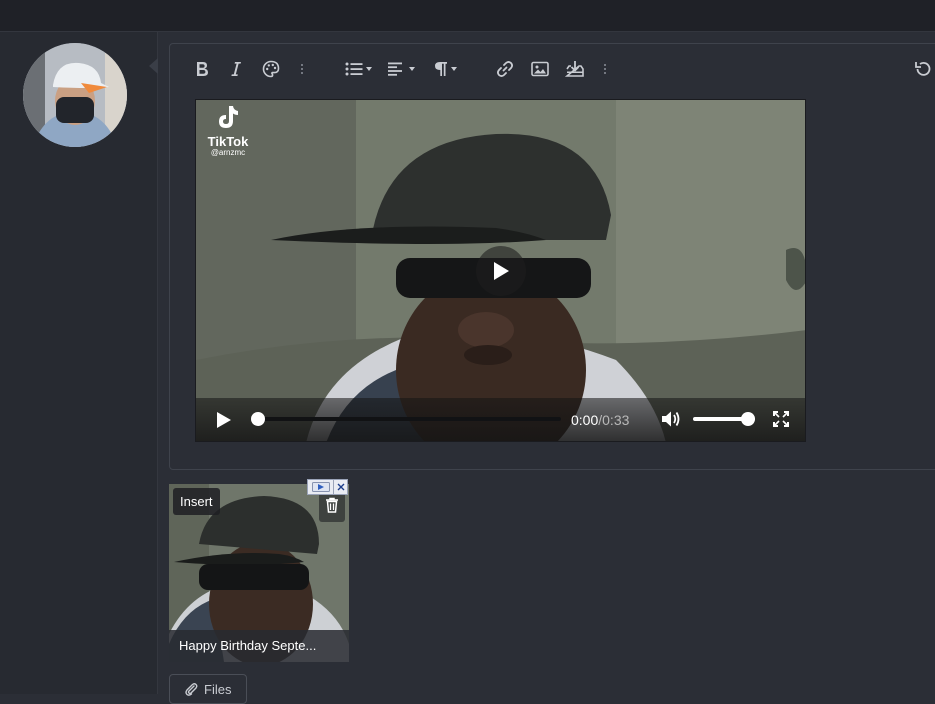 The width and height of the screenshot is (935, 704). What do you see at coordinates (228, 152) in the screenshot?
I see `tiktok-handle: @arnzmc` at bounding box center [228, 152].